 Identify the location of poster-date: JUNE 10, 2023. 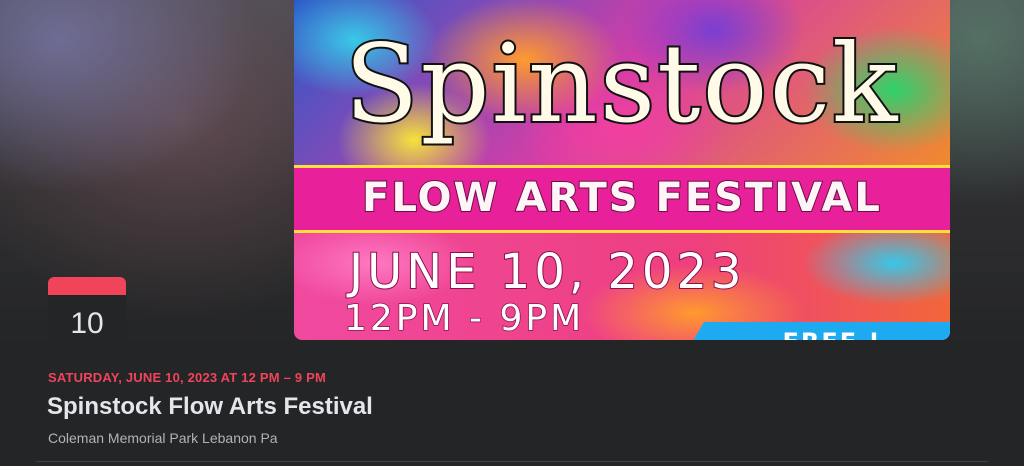
(547, 272).